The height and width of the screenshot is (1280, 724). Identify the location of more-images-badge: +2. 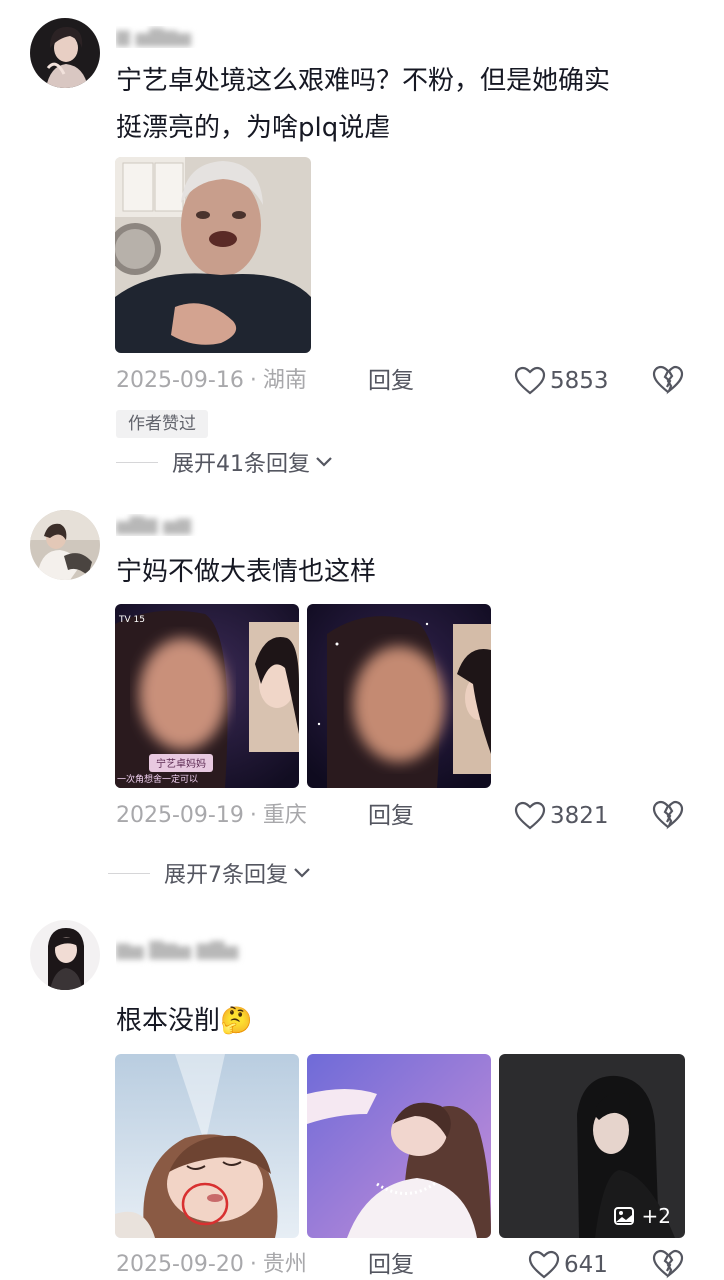
(642, 1216).